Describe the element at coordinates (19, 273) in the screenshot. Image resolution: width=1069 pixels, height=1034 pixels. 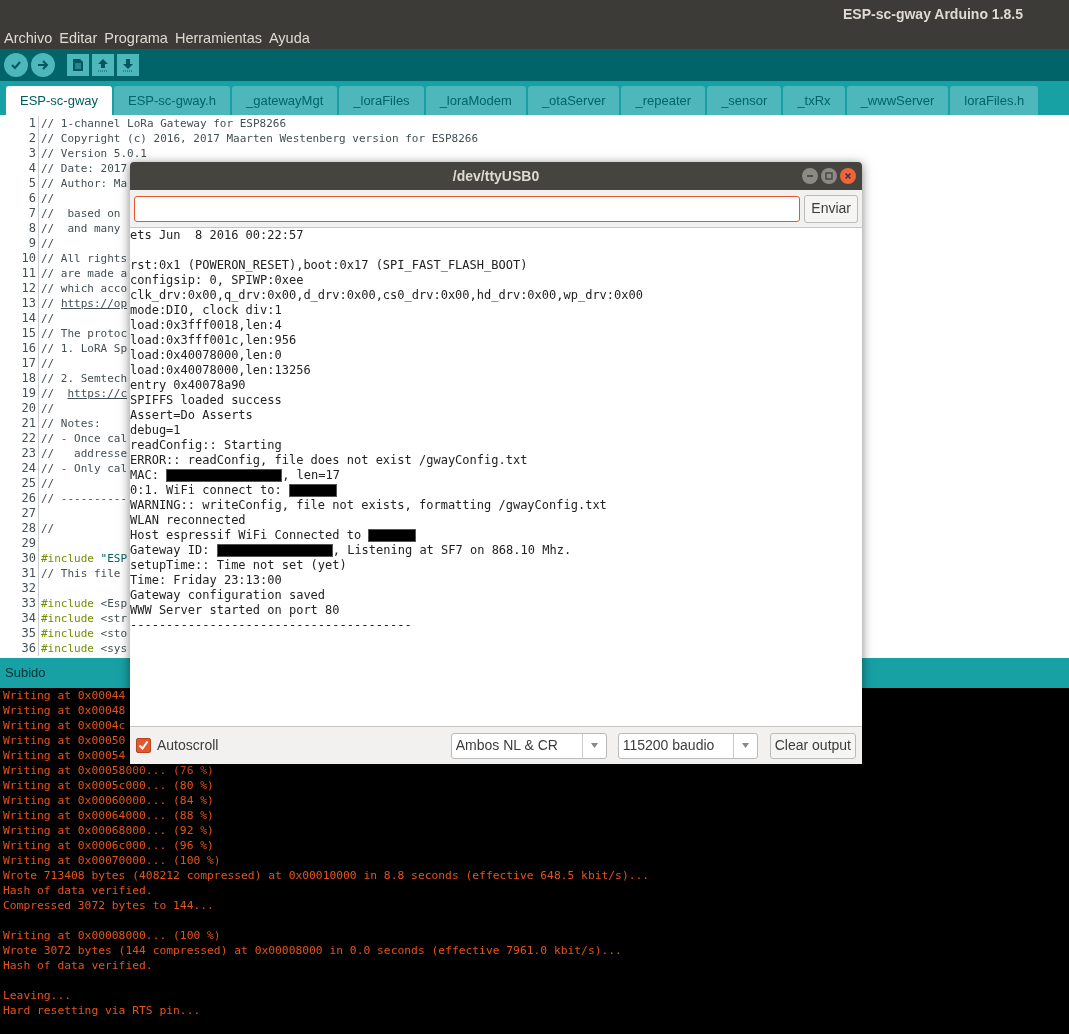
I see `line-number: 11` at that location.